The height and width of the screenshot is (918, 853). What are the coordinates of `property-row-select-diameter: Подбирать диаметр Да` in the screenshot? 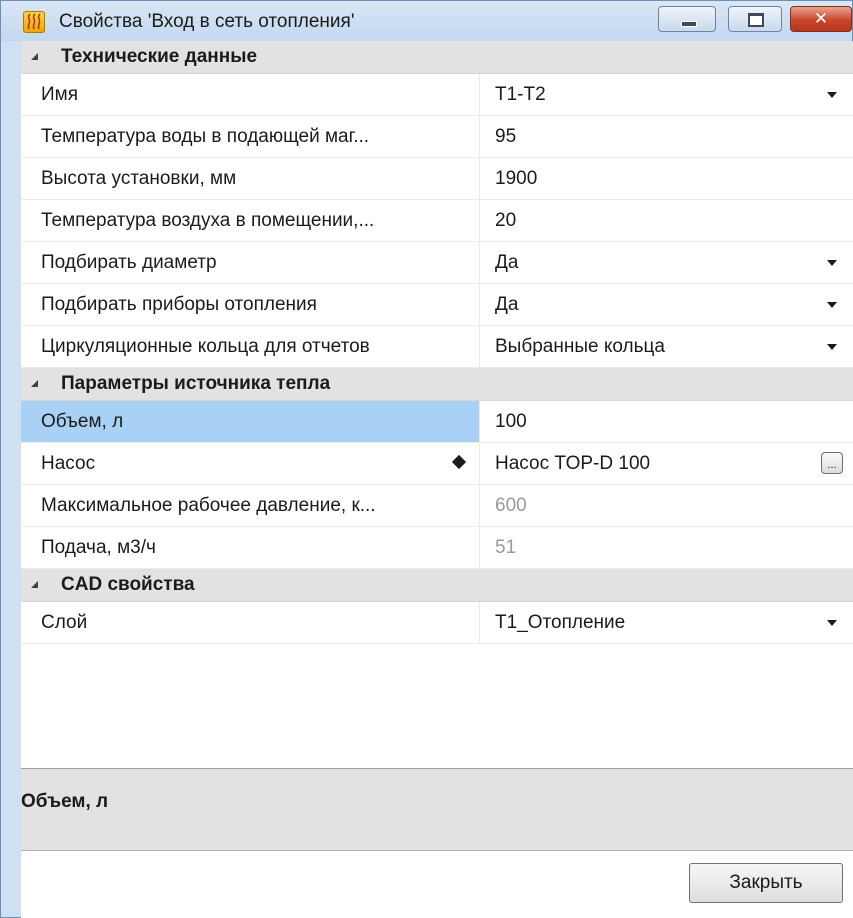 It's located at (437, 263).